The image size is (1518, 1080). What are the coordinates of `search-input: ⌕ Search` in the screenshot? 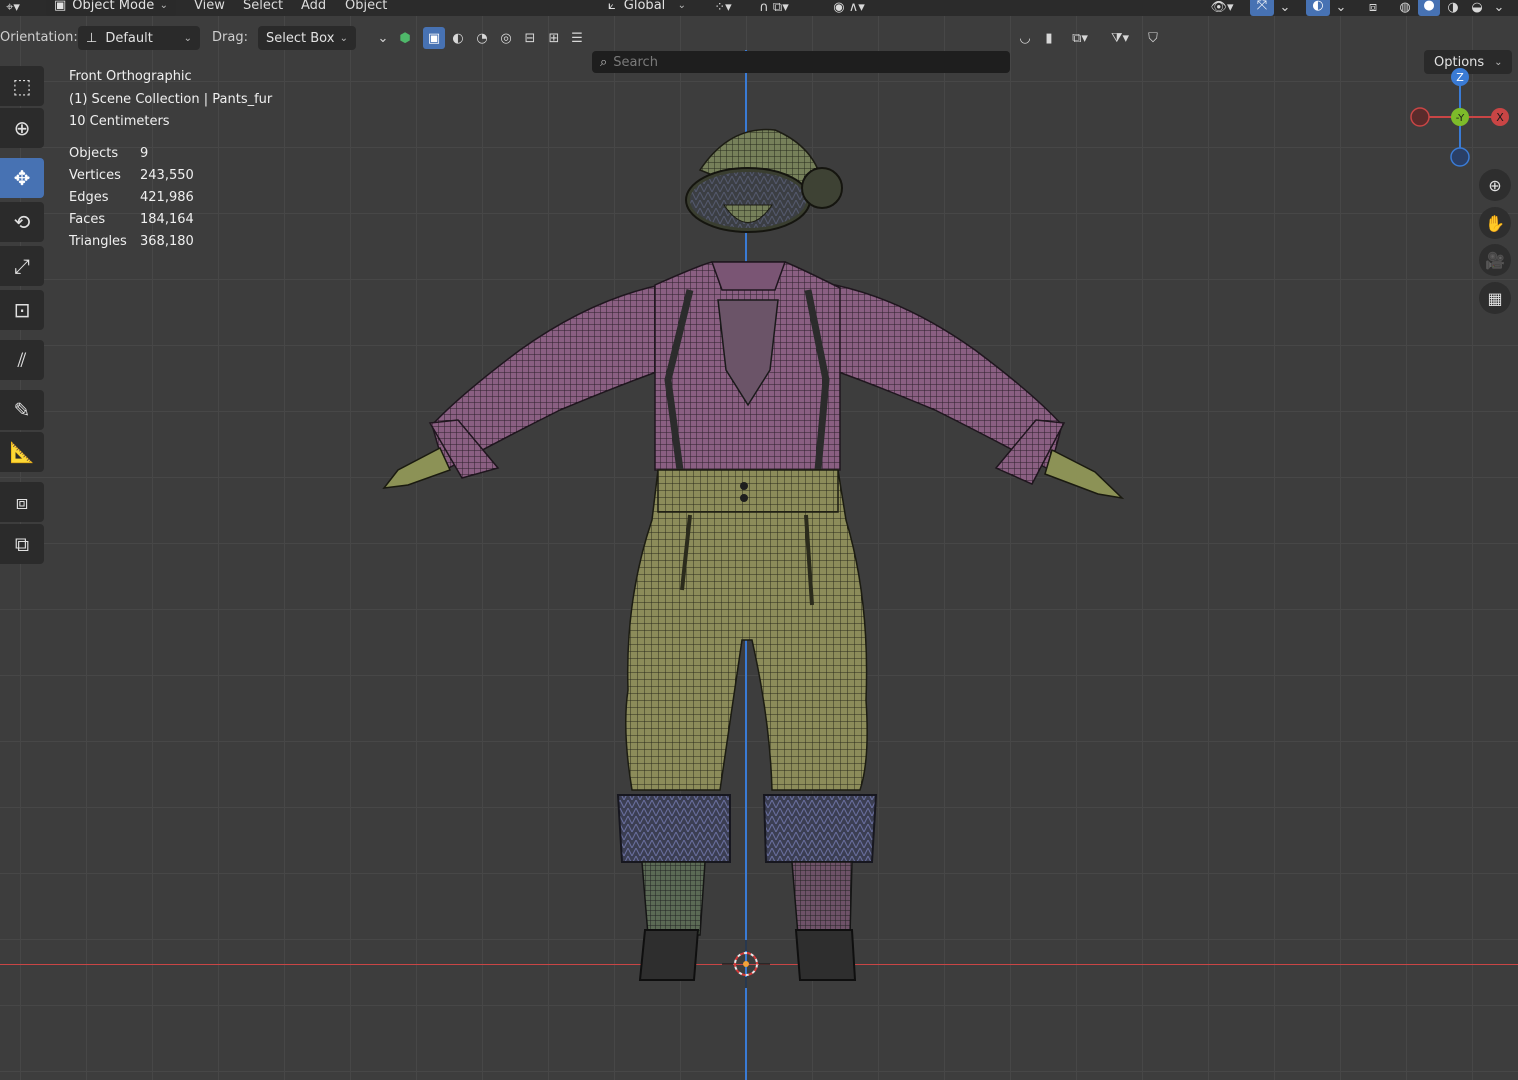 It's located at (801, 62).